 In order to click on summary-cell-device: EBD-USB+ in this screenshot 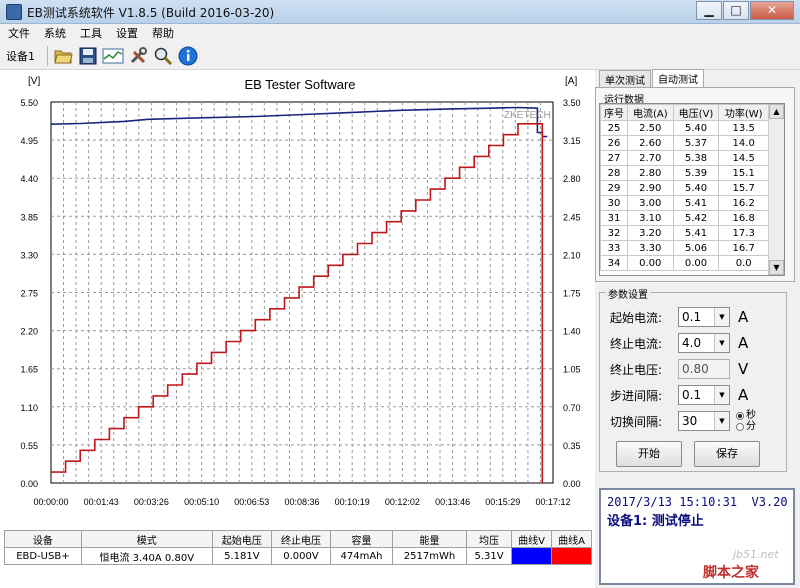, I will do `click(43, 556)`.